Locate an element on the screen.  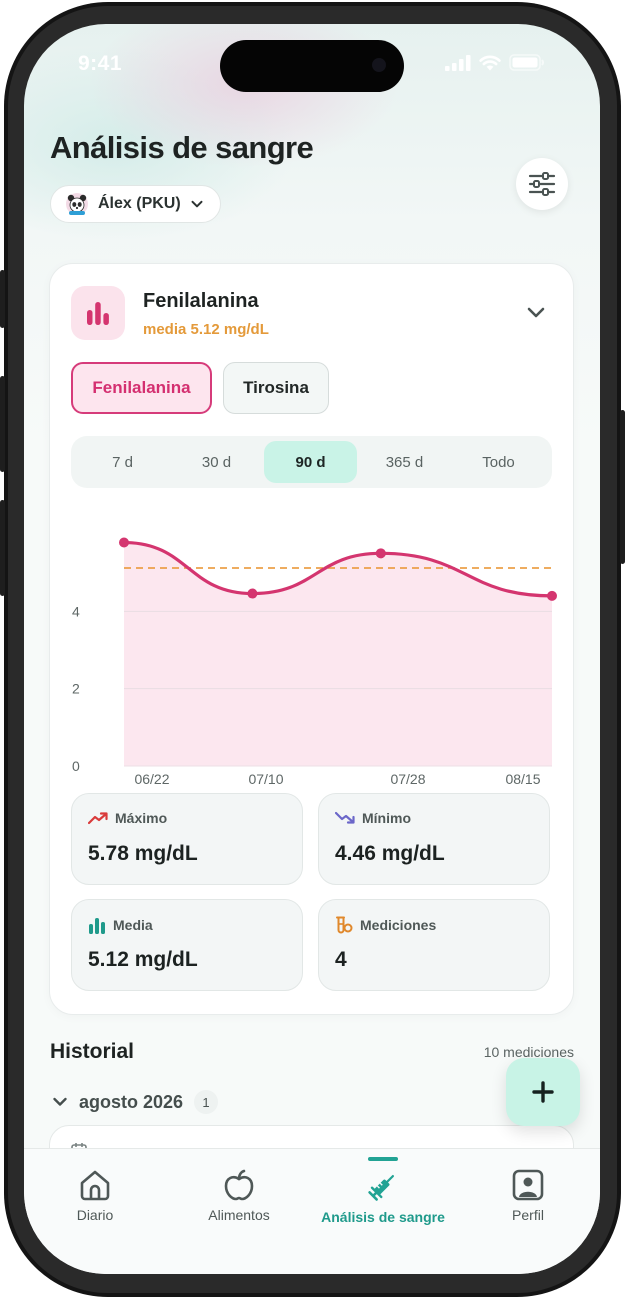
tab-diario: Diario is located at coordinates (95, 1196).